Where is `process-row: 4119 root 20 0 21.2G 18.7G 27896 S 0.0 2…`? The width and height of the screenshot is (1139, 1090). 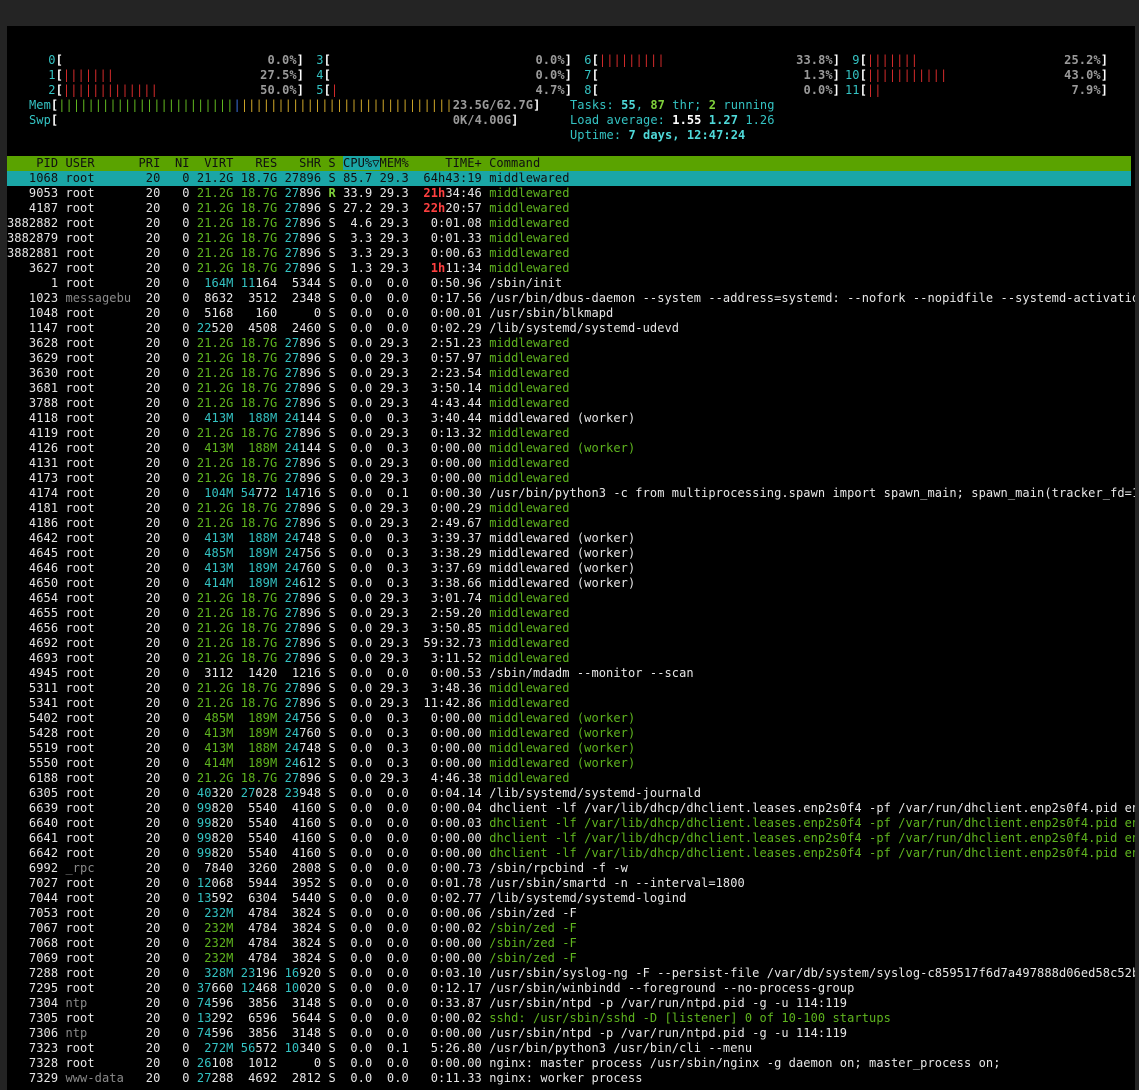 process-row: 4119 root 20 0 21.2G 18.7G 27896 S 0.0 2… is located at coordinates (288, 433).